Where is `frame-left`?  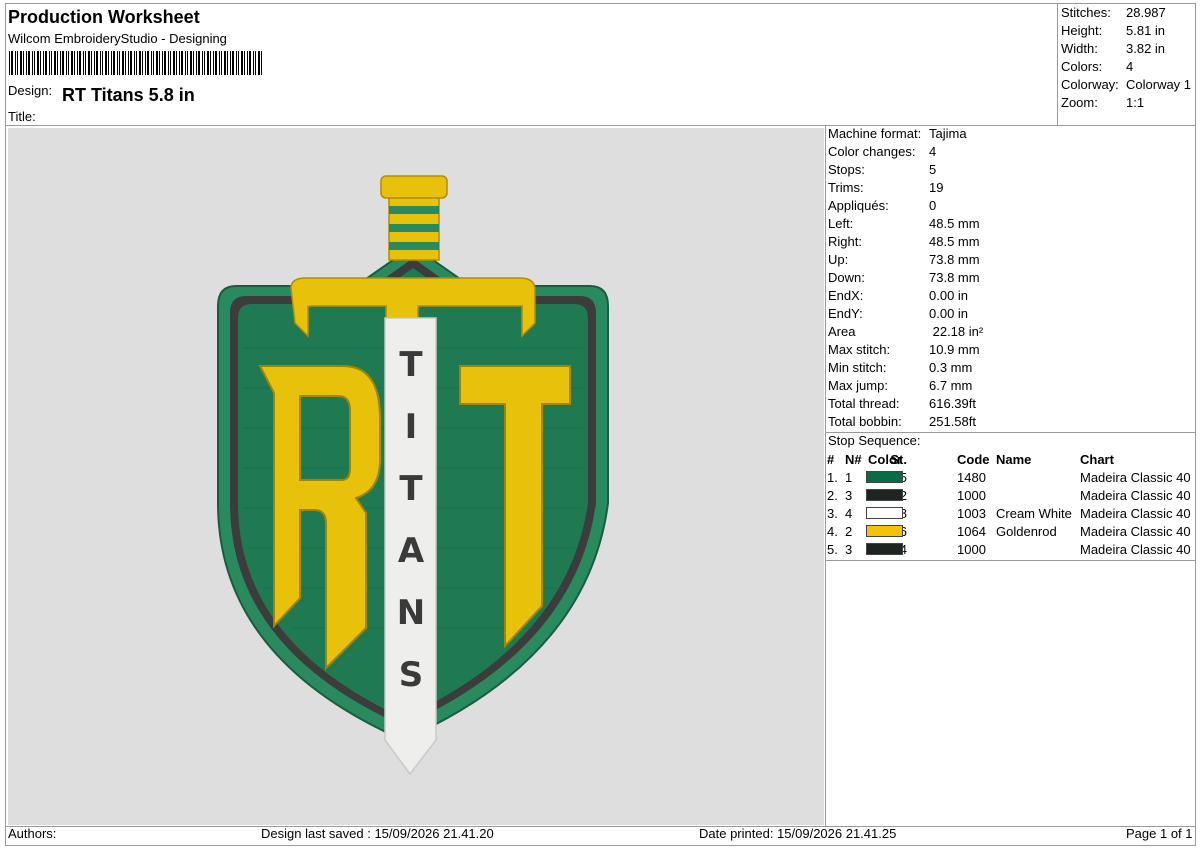
frame-left is located at coordinates (5, 424).